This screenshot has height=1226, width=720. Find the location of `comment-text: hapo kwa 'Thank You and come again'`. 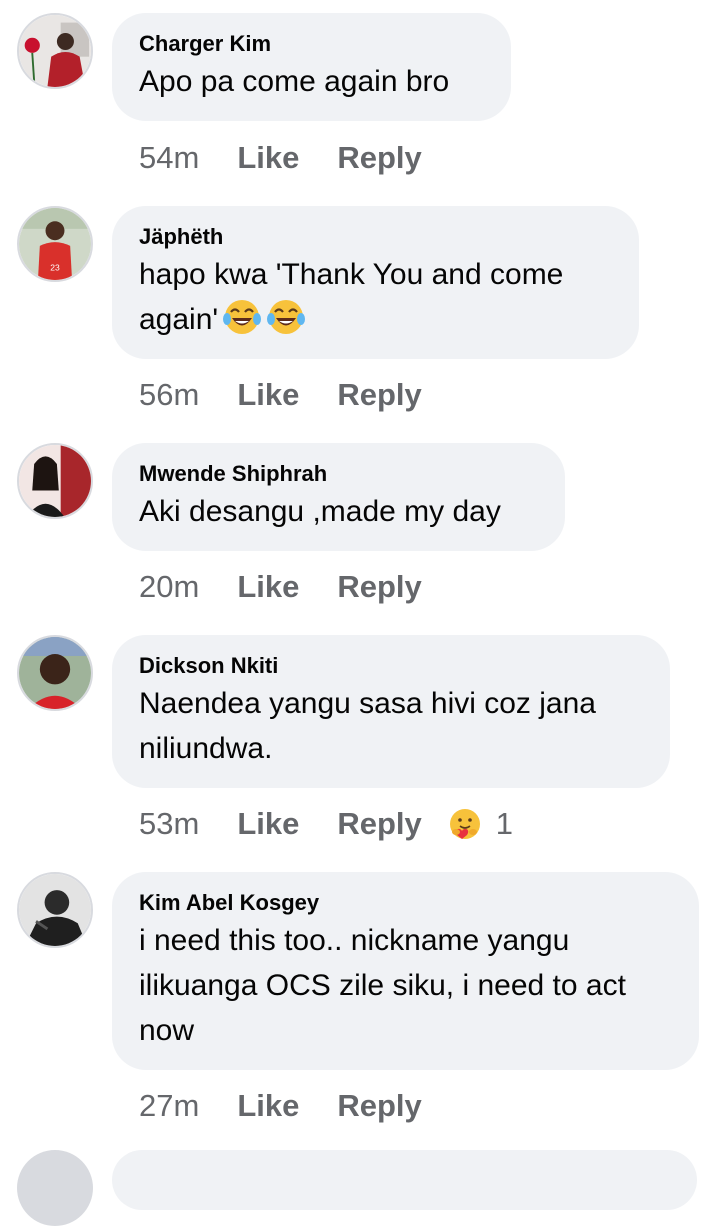

comment-text: hapo kwa 'Thank You and come again' is located at coordinates (375, 297).